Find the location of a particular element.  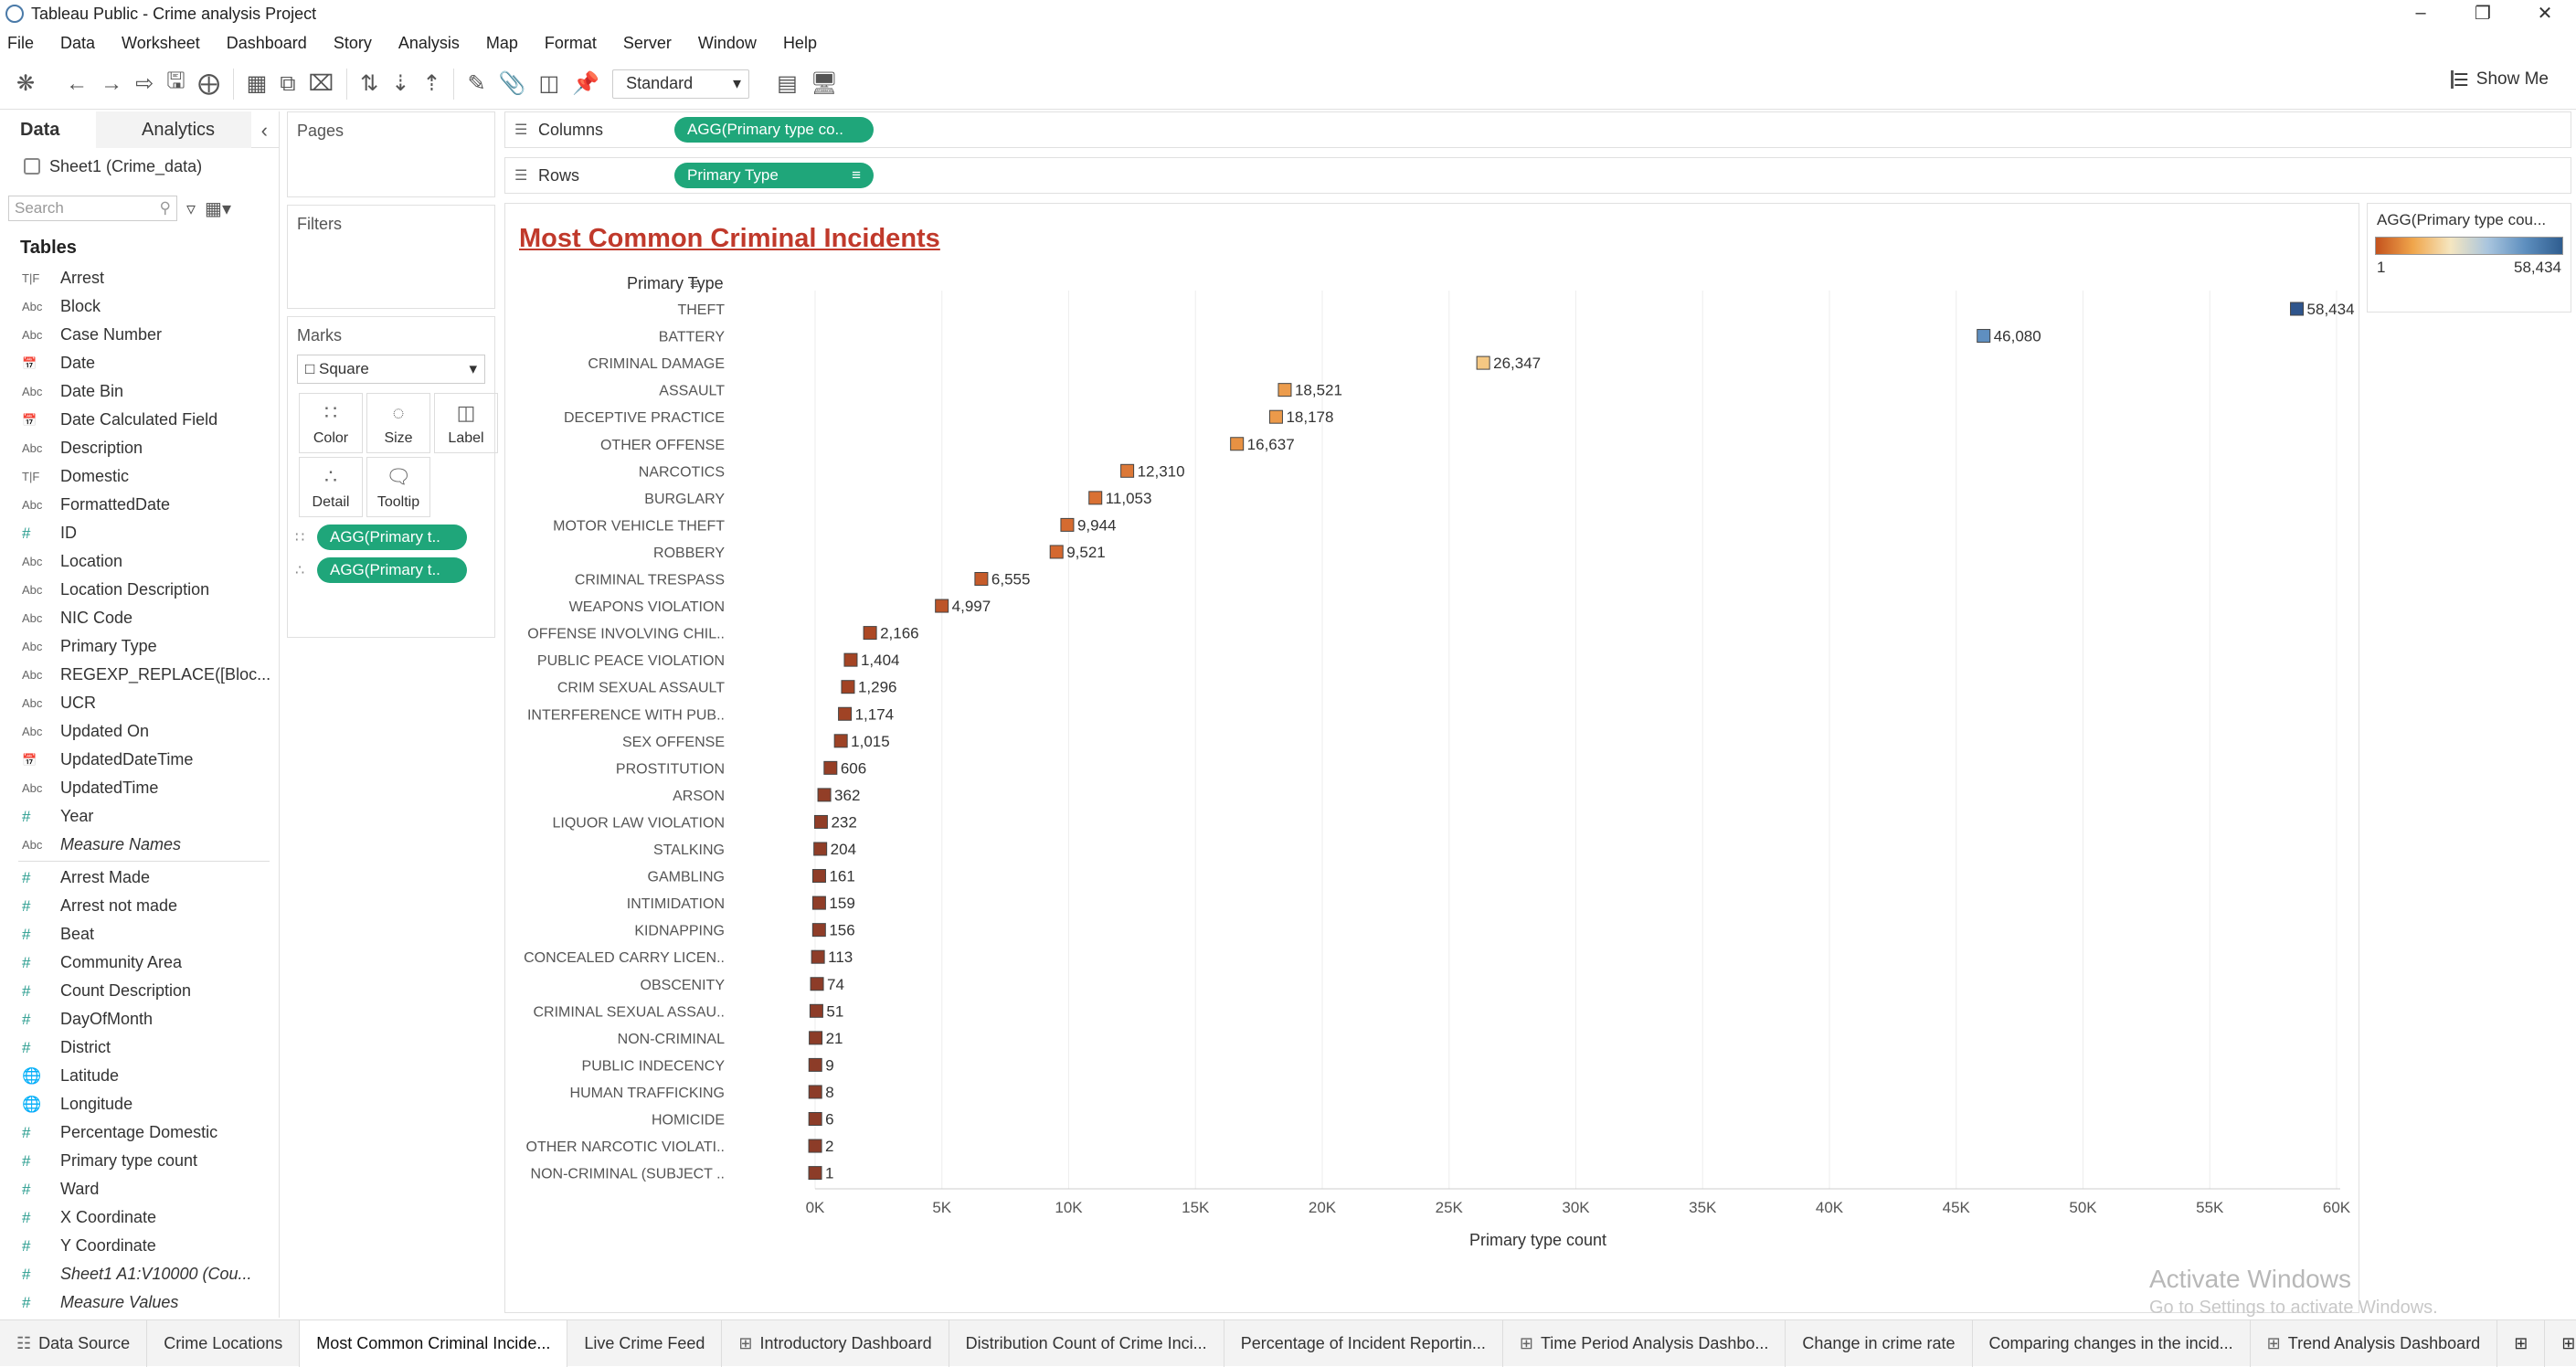

field-item: 📅 Date is located at coordinates (139, 363).